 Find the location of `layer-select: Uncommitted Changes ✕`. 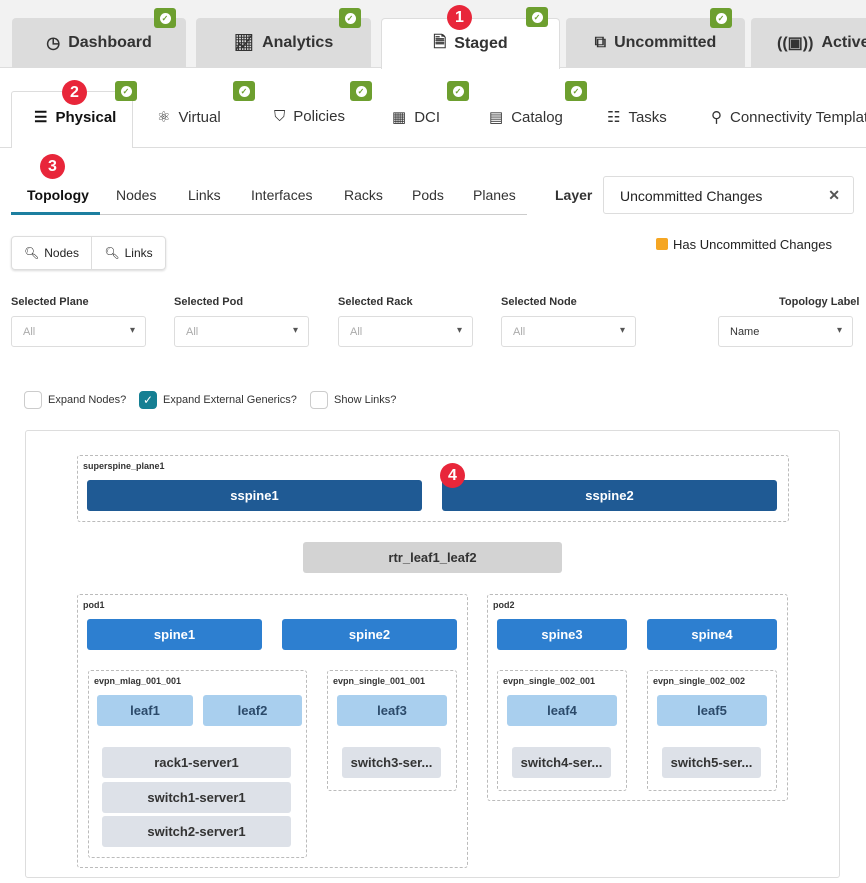

layer-select: Uncommitted Changes ✕ is located at coordinates (728, 195).